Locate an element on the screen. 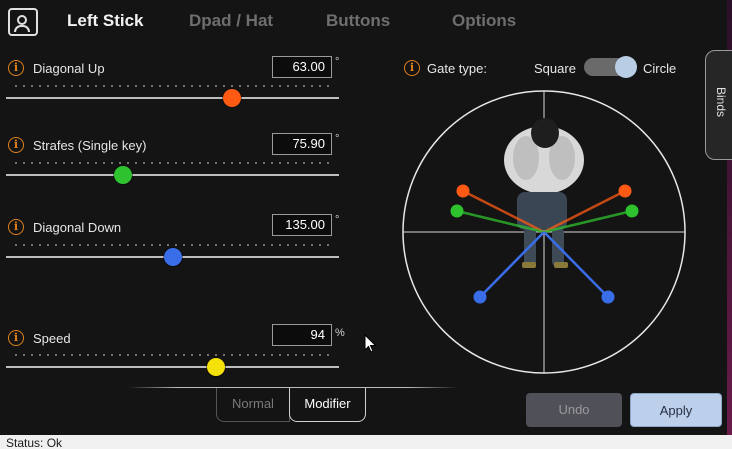 The height and width of the screenshot is (449, 732). mouse-cursor-icon is located at coordinates (370, 343).